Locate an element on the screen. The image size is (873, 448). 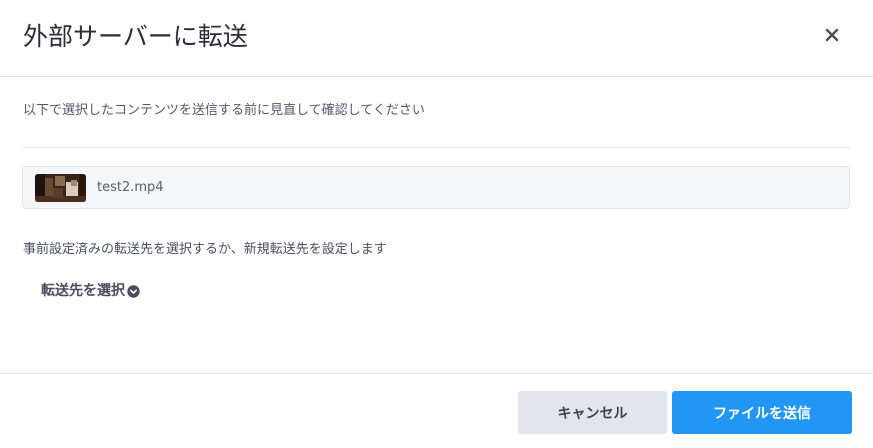
cancel-button: キャンセル is located at coordinates (592, 412).